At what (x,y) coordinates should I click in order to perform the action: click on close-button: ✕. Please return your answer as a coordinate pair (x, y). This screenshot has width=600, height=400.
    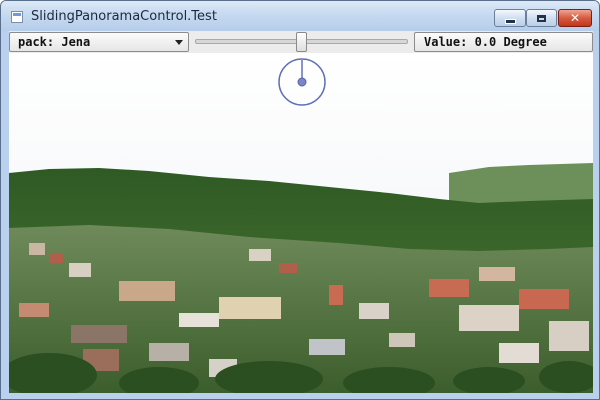
    Looking at the image, I should click on (575, 18).